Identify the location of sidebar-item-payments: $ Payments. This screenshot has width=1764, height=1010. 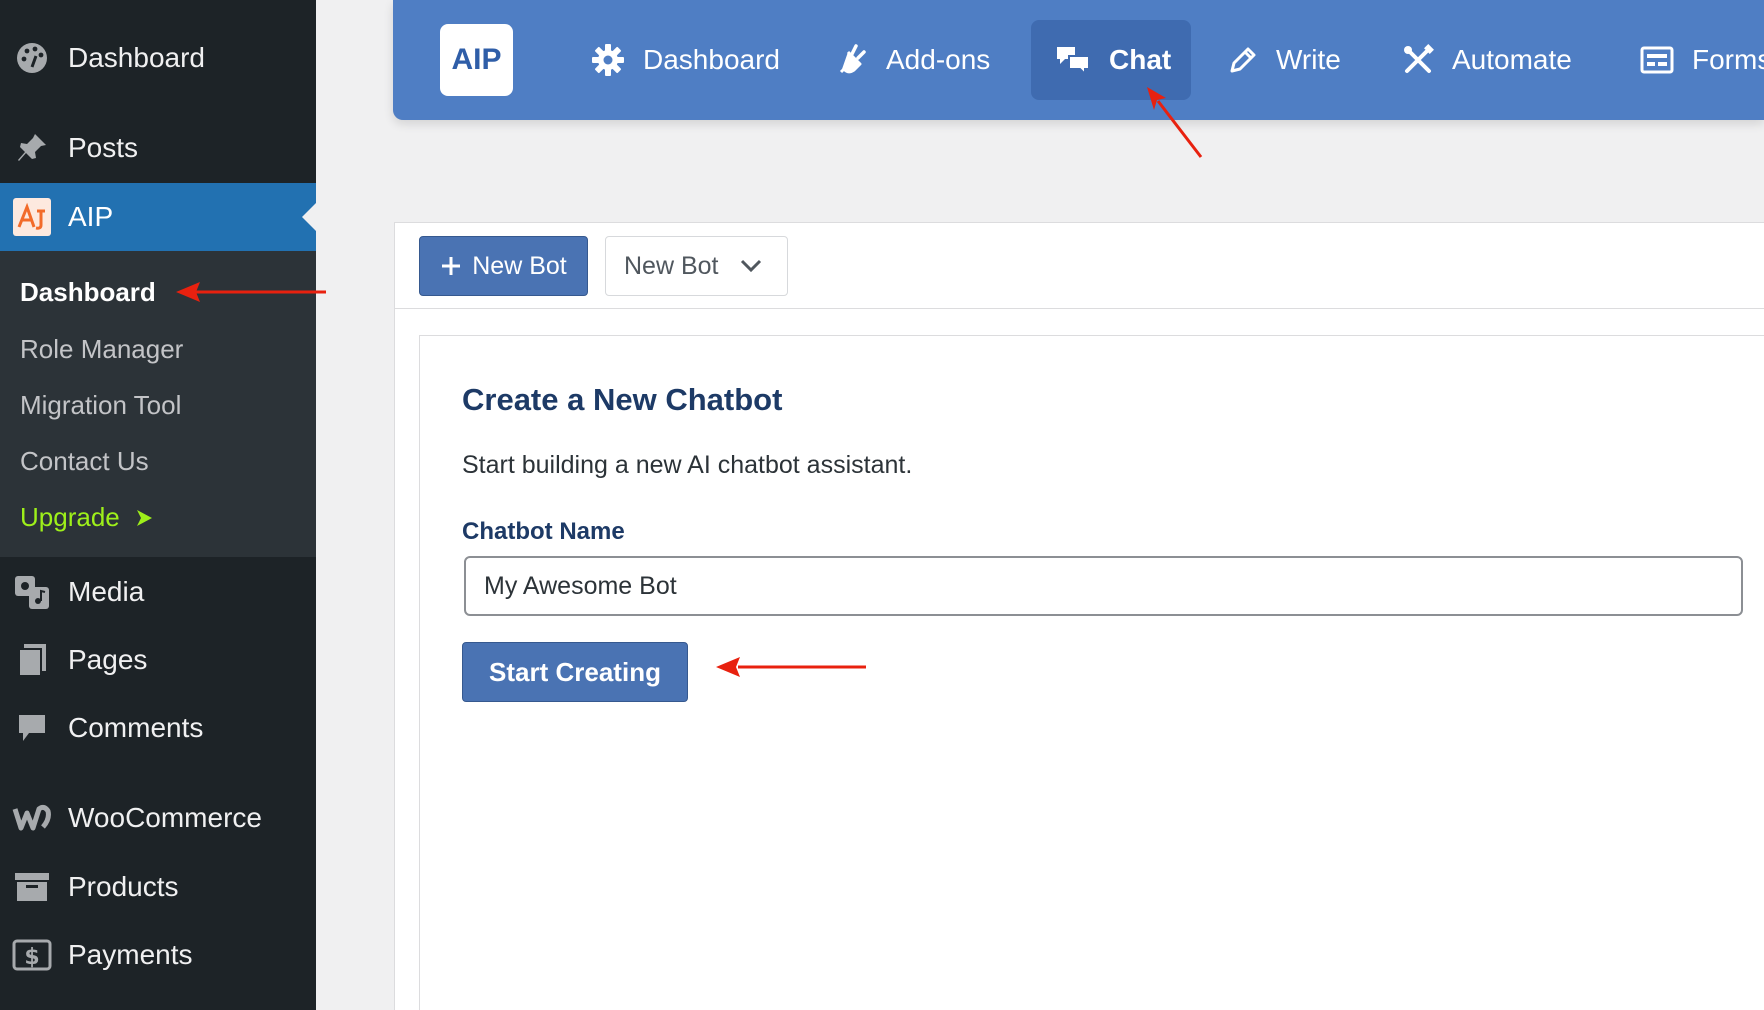
(158, 955).